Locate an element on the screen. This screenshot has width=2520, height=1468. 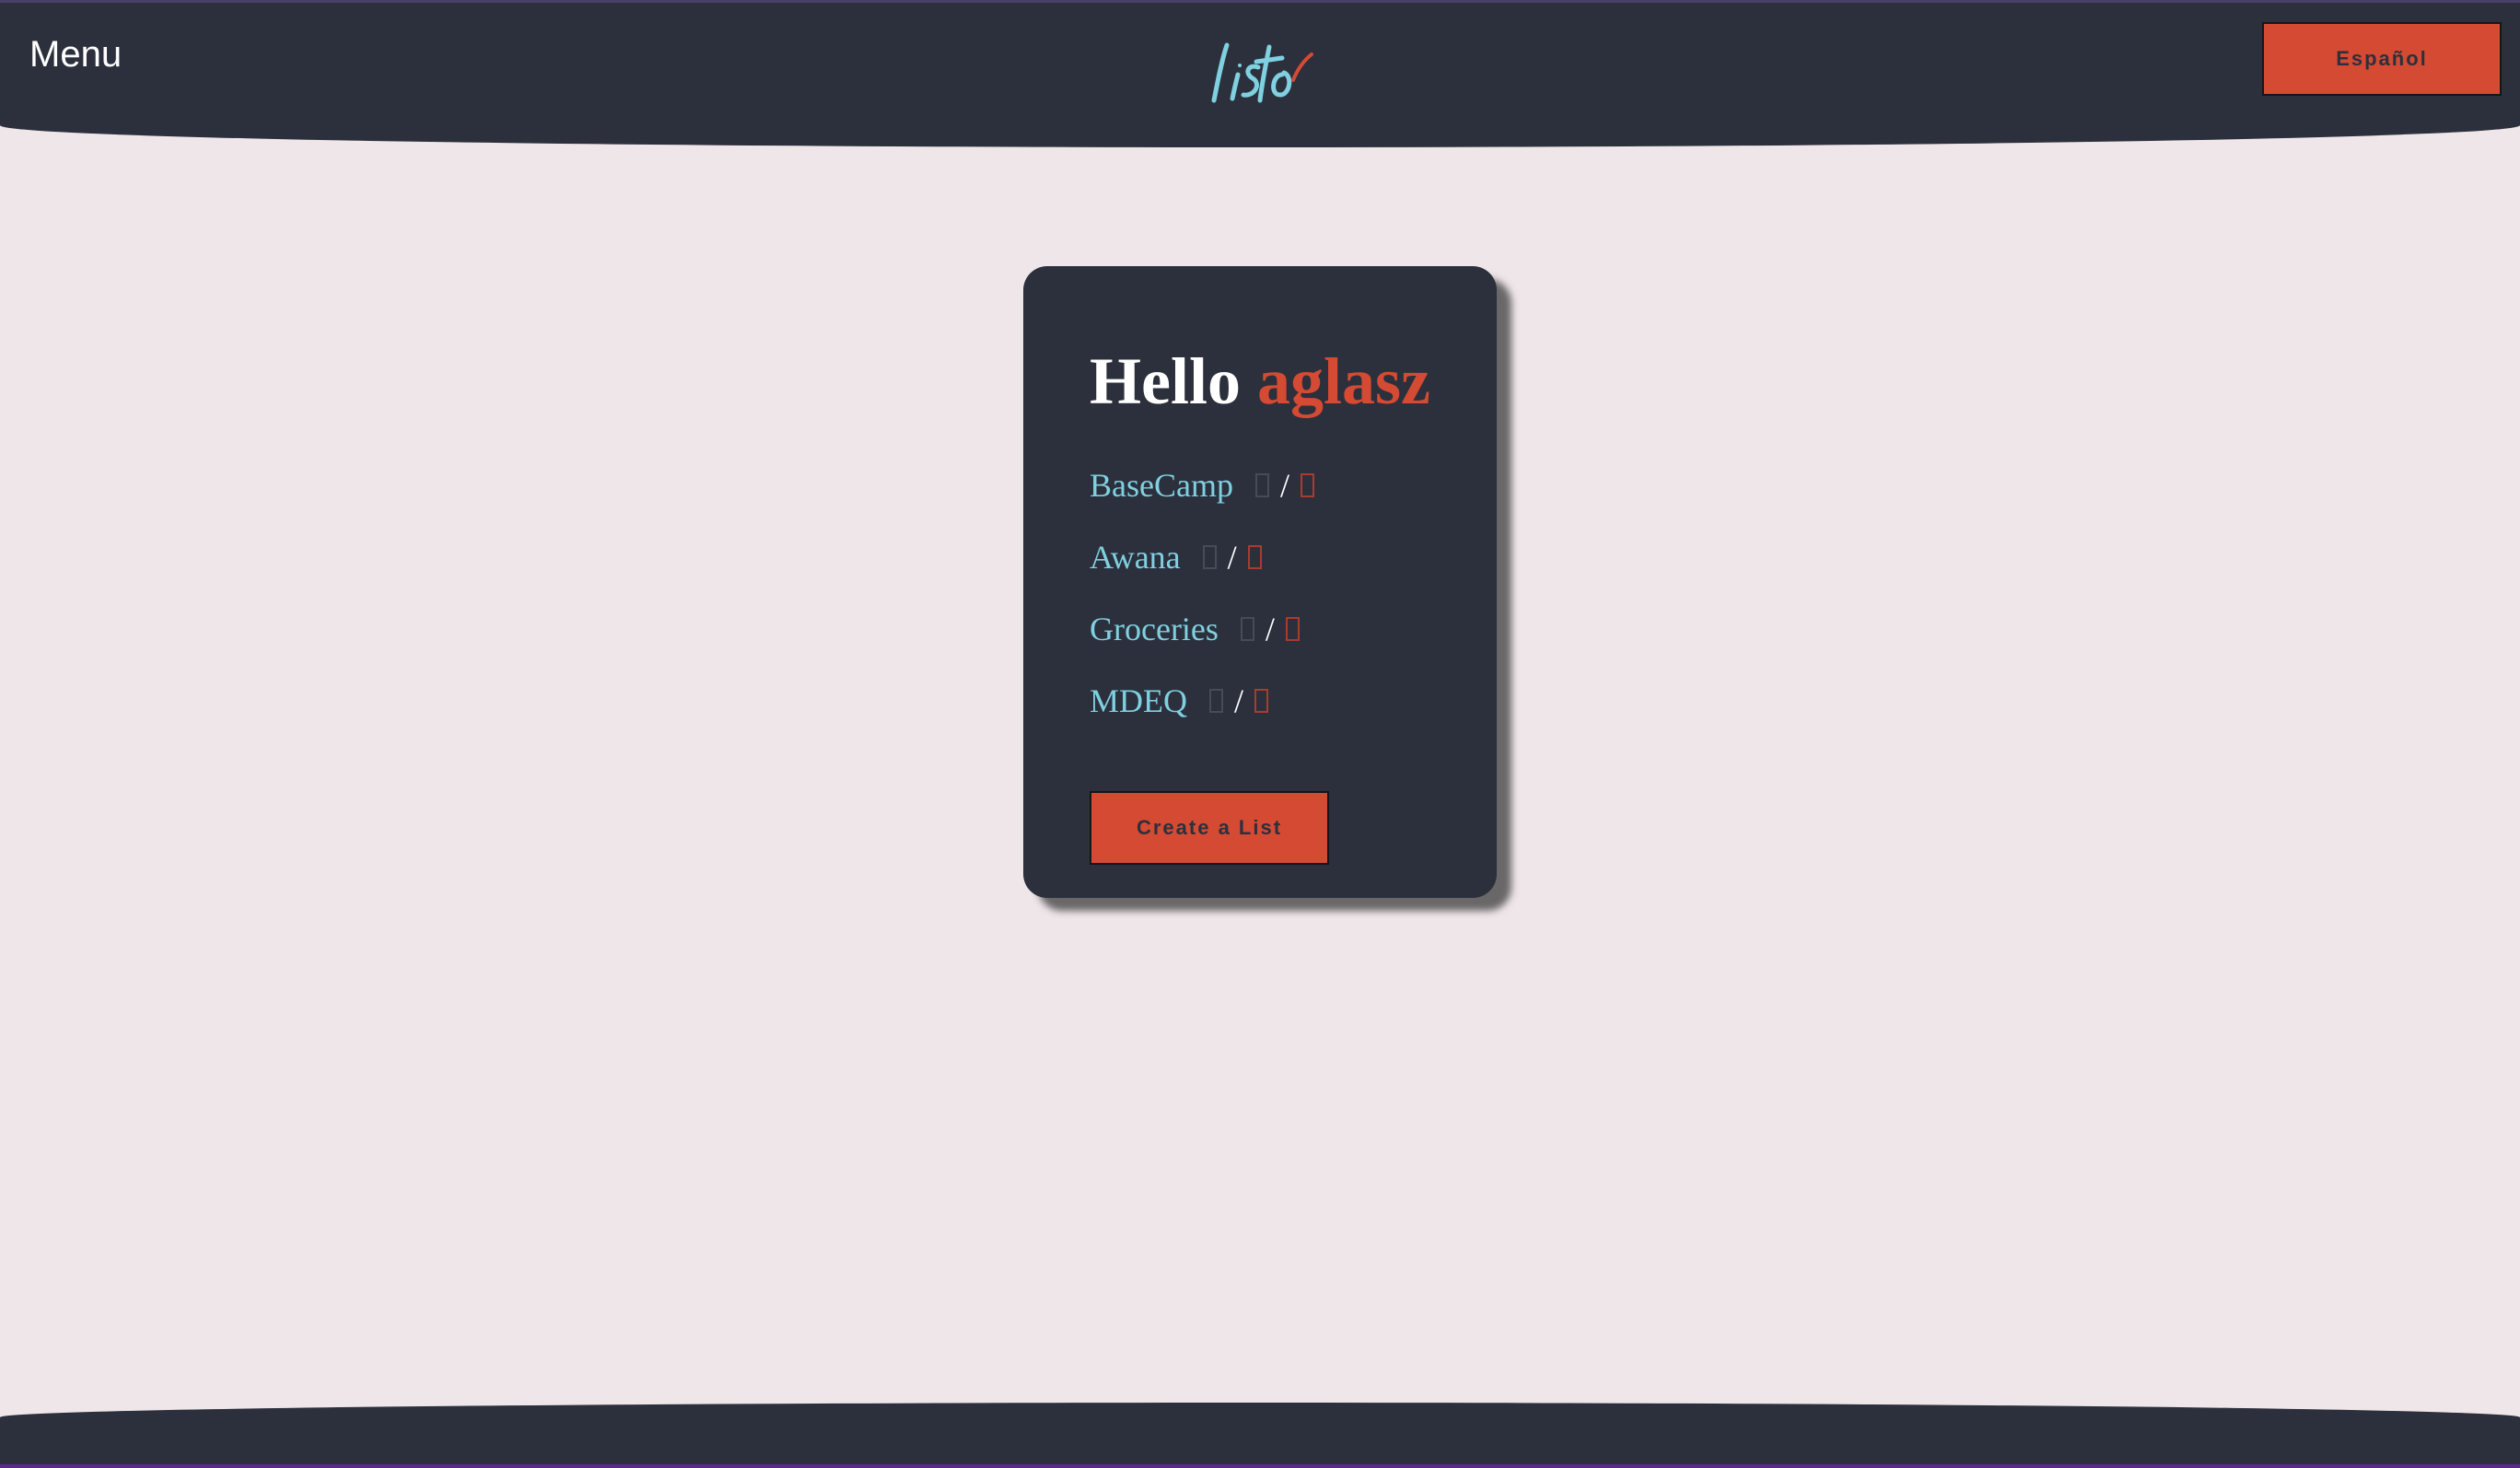
list-item: Awana / is located at coordinates (1176, 557).